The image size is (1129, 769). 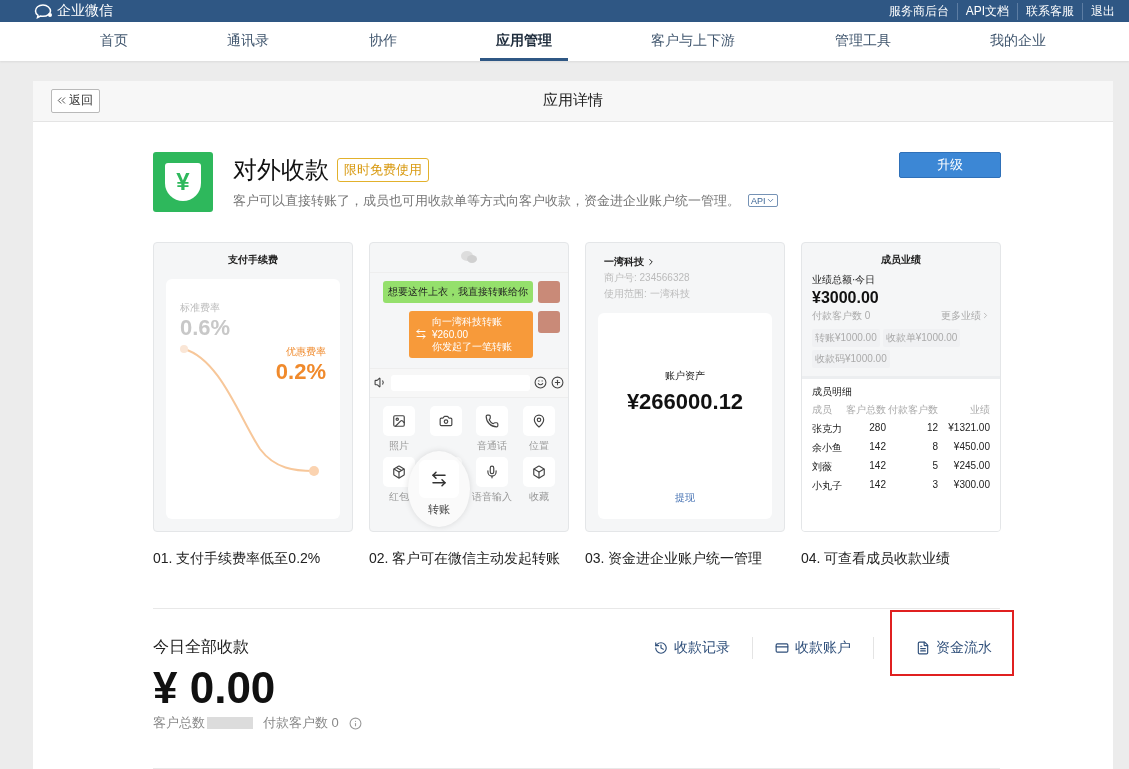 What do you see at coordinates (674, 558) in the screenshot?
I see `feature-caption: 03. 资金进企业账户统一管理` at bounding box center [674, 558].